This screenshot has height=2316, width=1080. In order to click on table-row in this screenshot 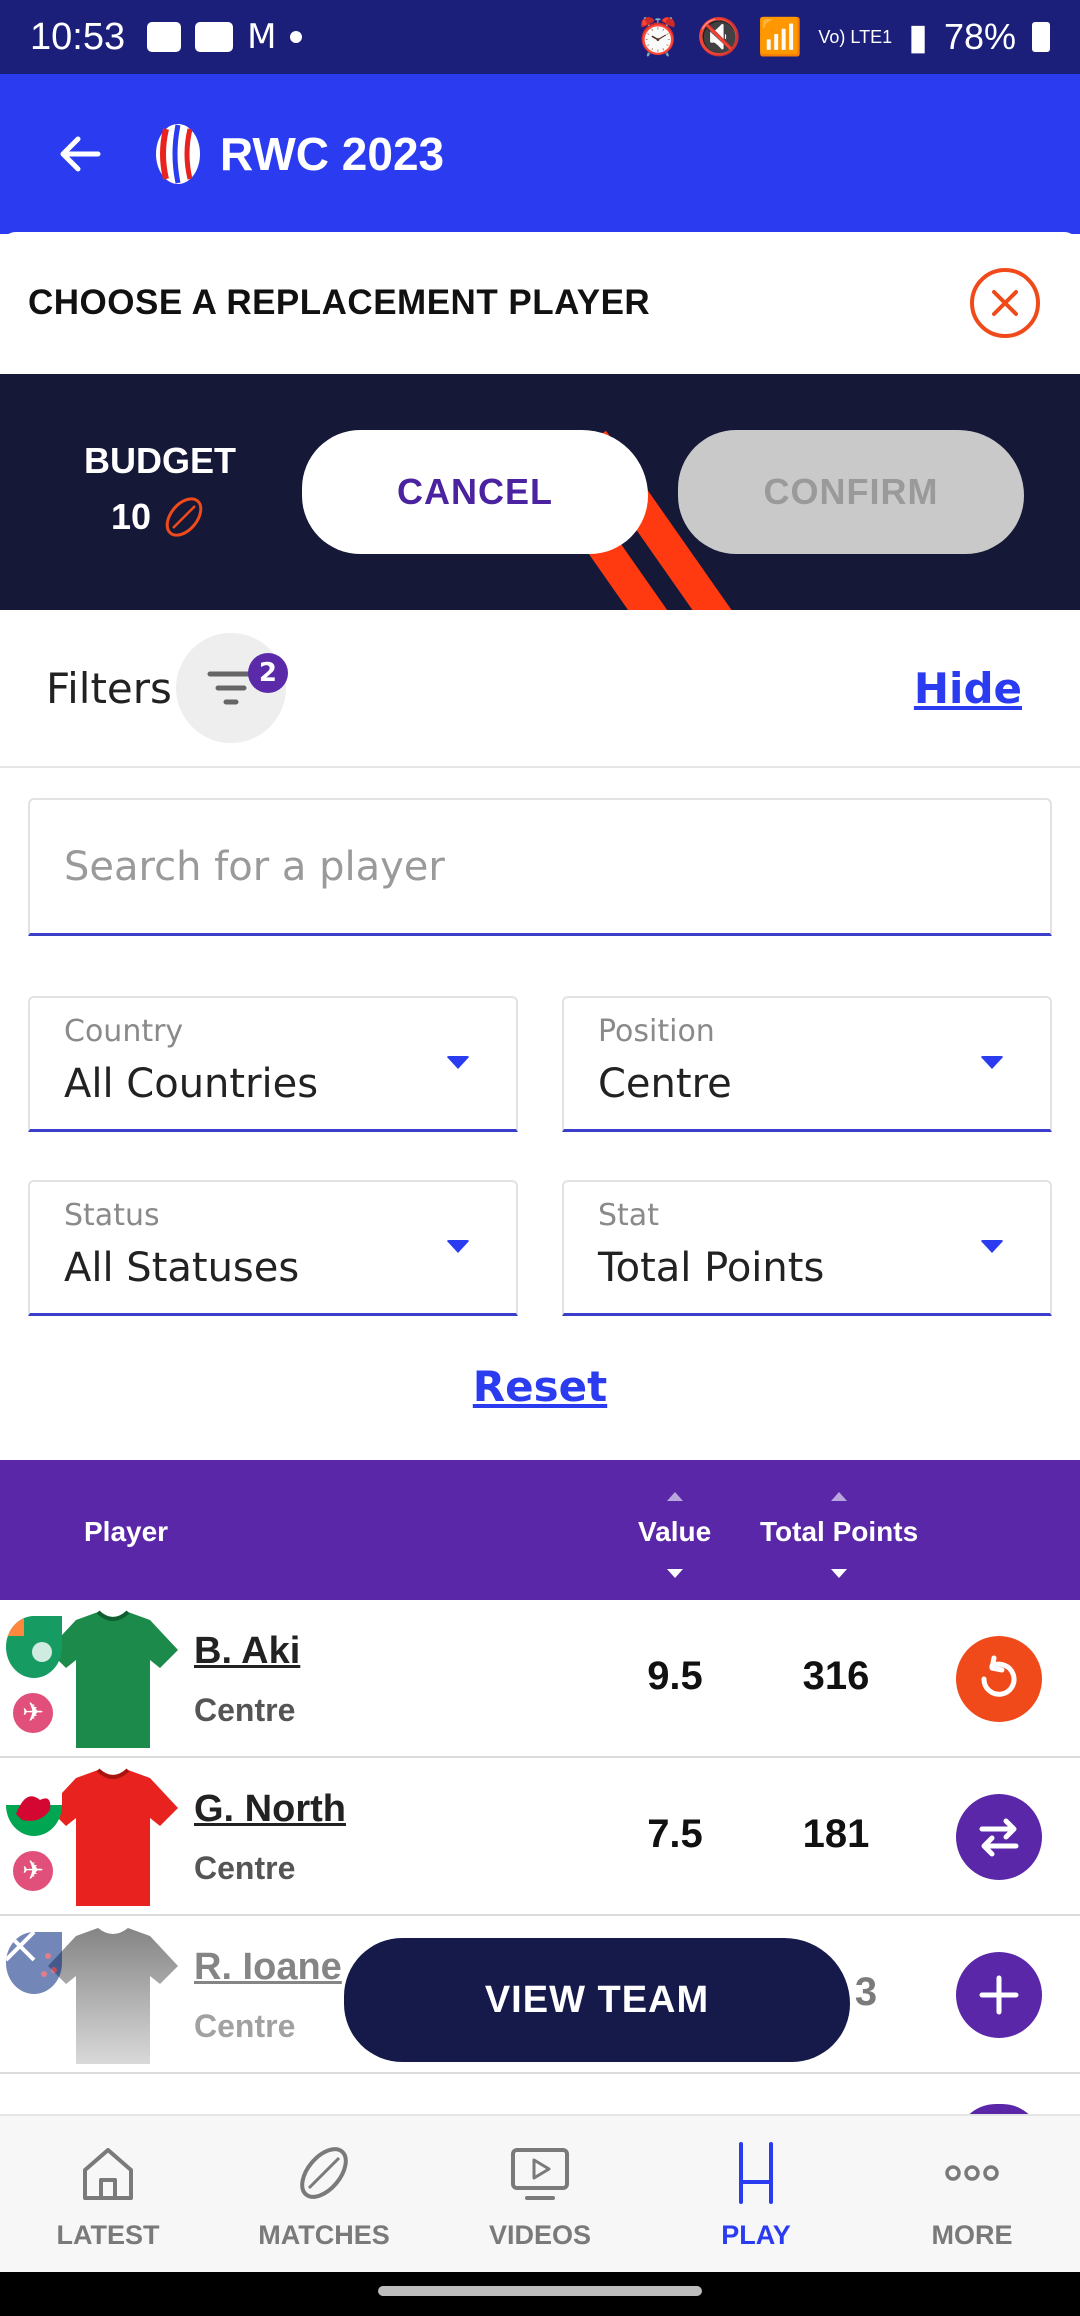, I will do `click(540, 2109)`.